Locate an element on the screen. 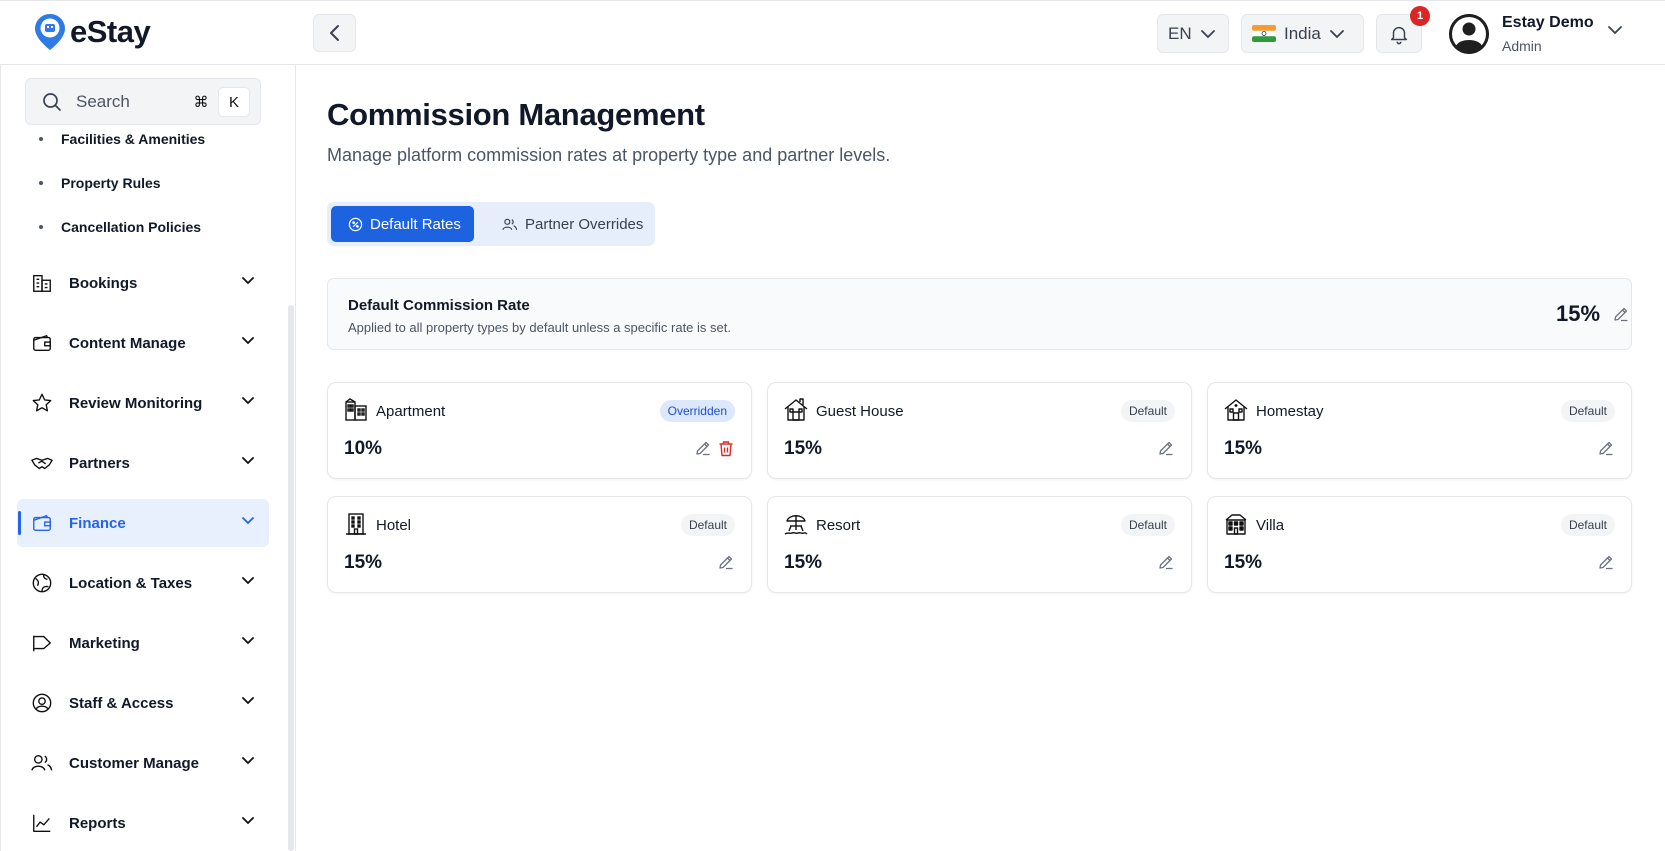 This screenshot has height=851, width=1665. sidebar-scrollbar is located at coordinates (291, 578).